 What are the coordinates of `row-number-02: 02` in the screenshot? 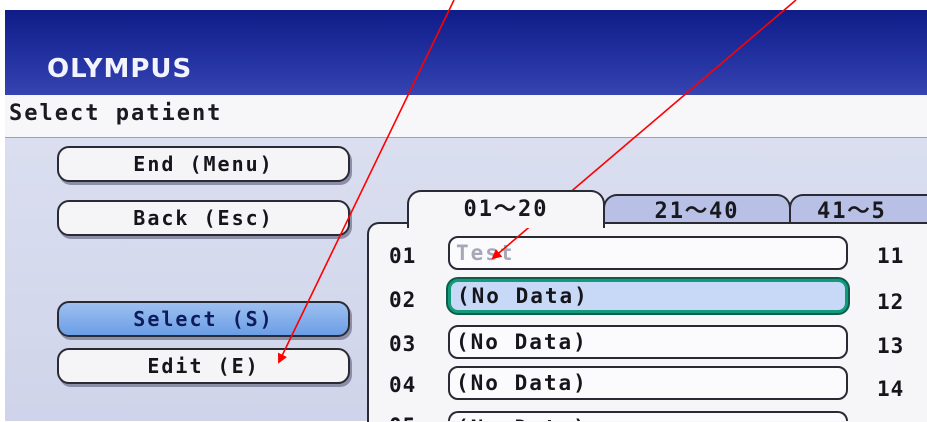 It's located at (403, 300).